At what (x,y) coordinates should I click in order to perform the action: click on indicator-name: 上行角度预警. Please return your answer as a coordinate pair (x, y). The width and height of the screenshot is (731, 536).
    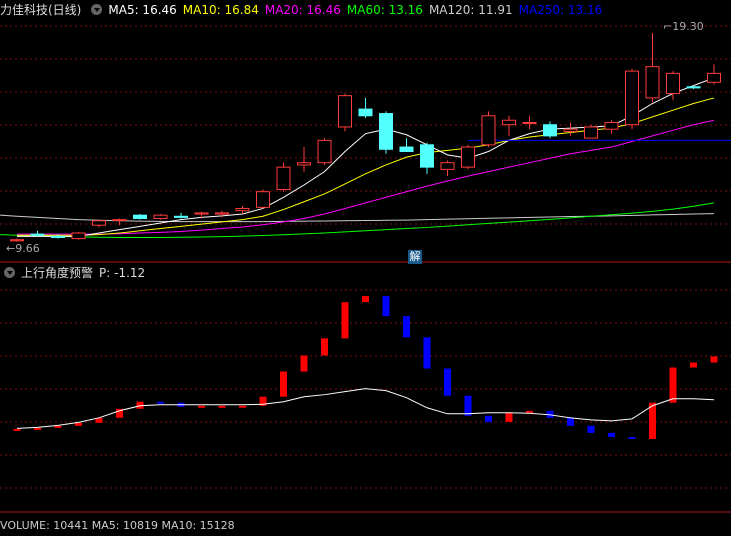
    Looking at the image, I should click on (57, 273).